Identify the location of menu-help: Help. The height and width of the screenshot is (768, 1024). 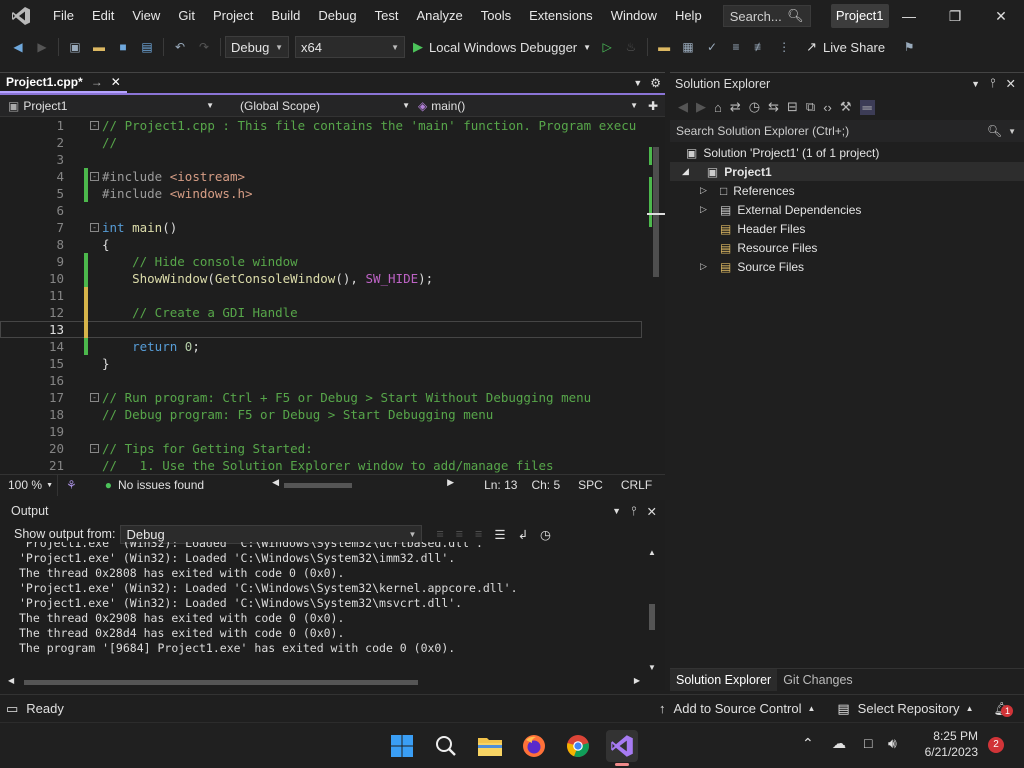
(688, 16).